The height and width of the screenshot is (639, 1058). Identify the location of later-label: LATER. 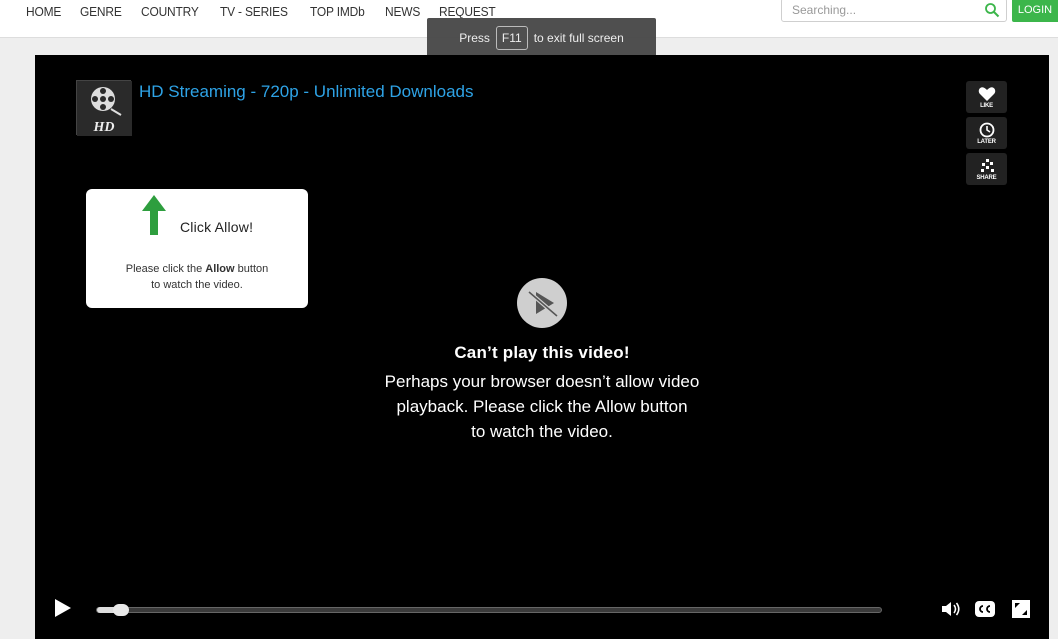
(986, 141).